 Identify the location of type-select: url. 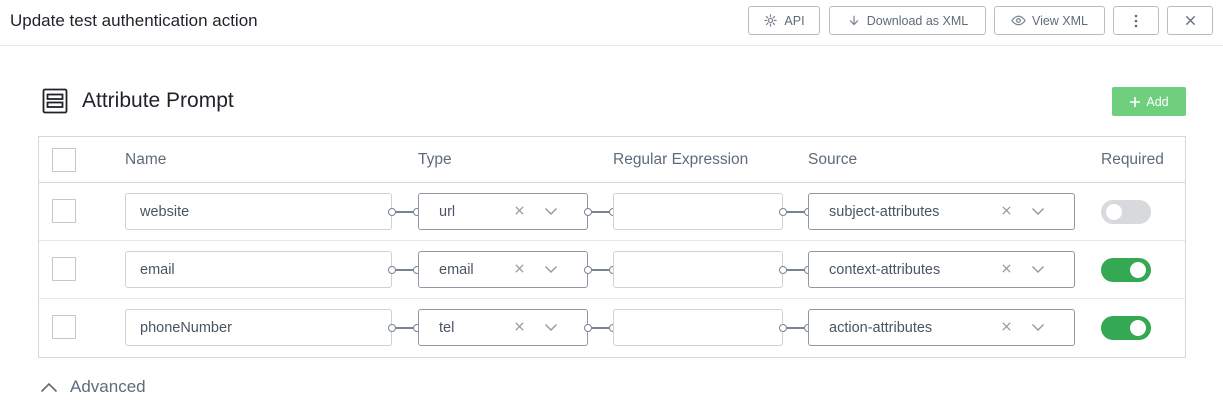
(503, 211).